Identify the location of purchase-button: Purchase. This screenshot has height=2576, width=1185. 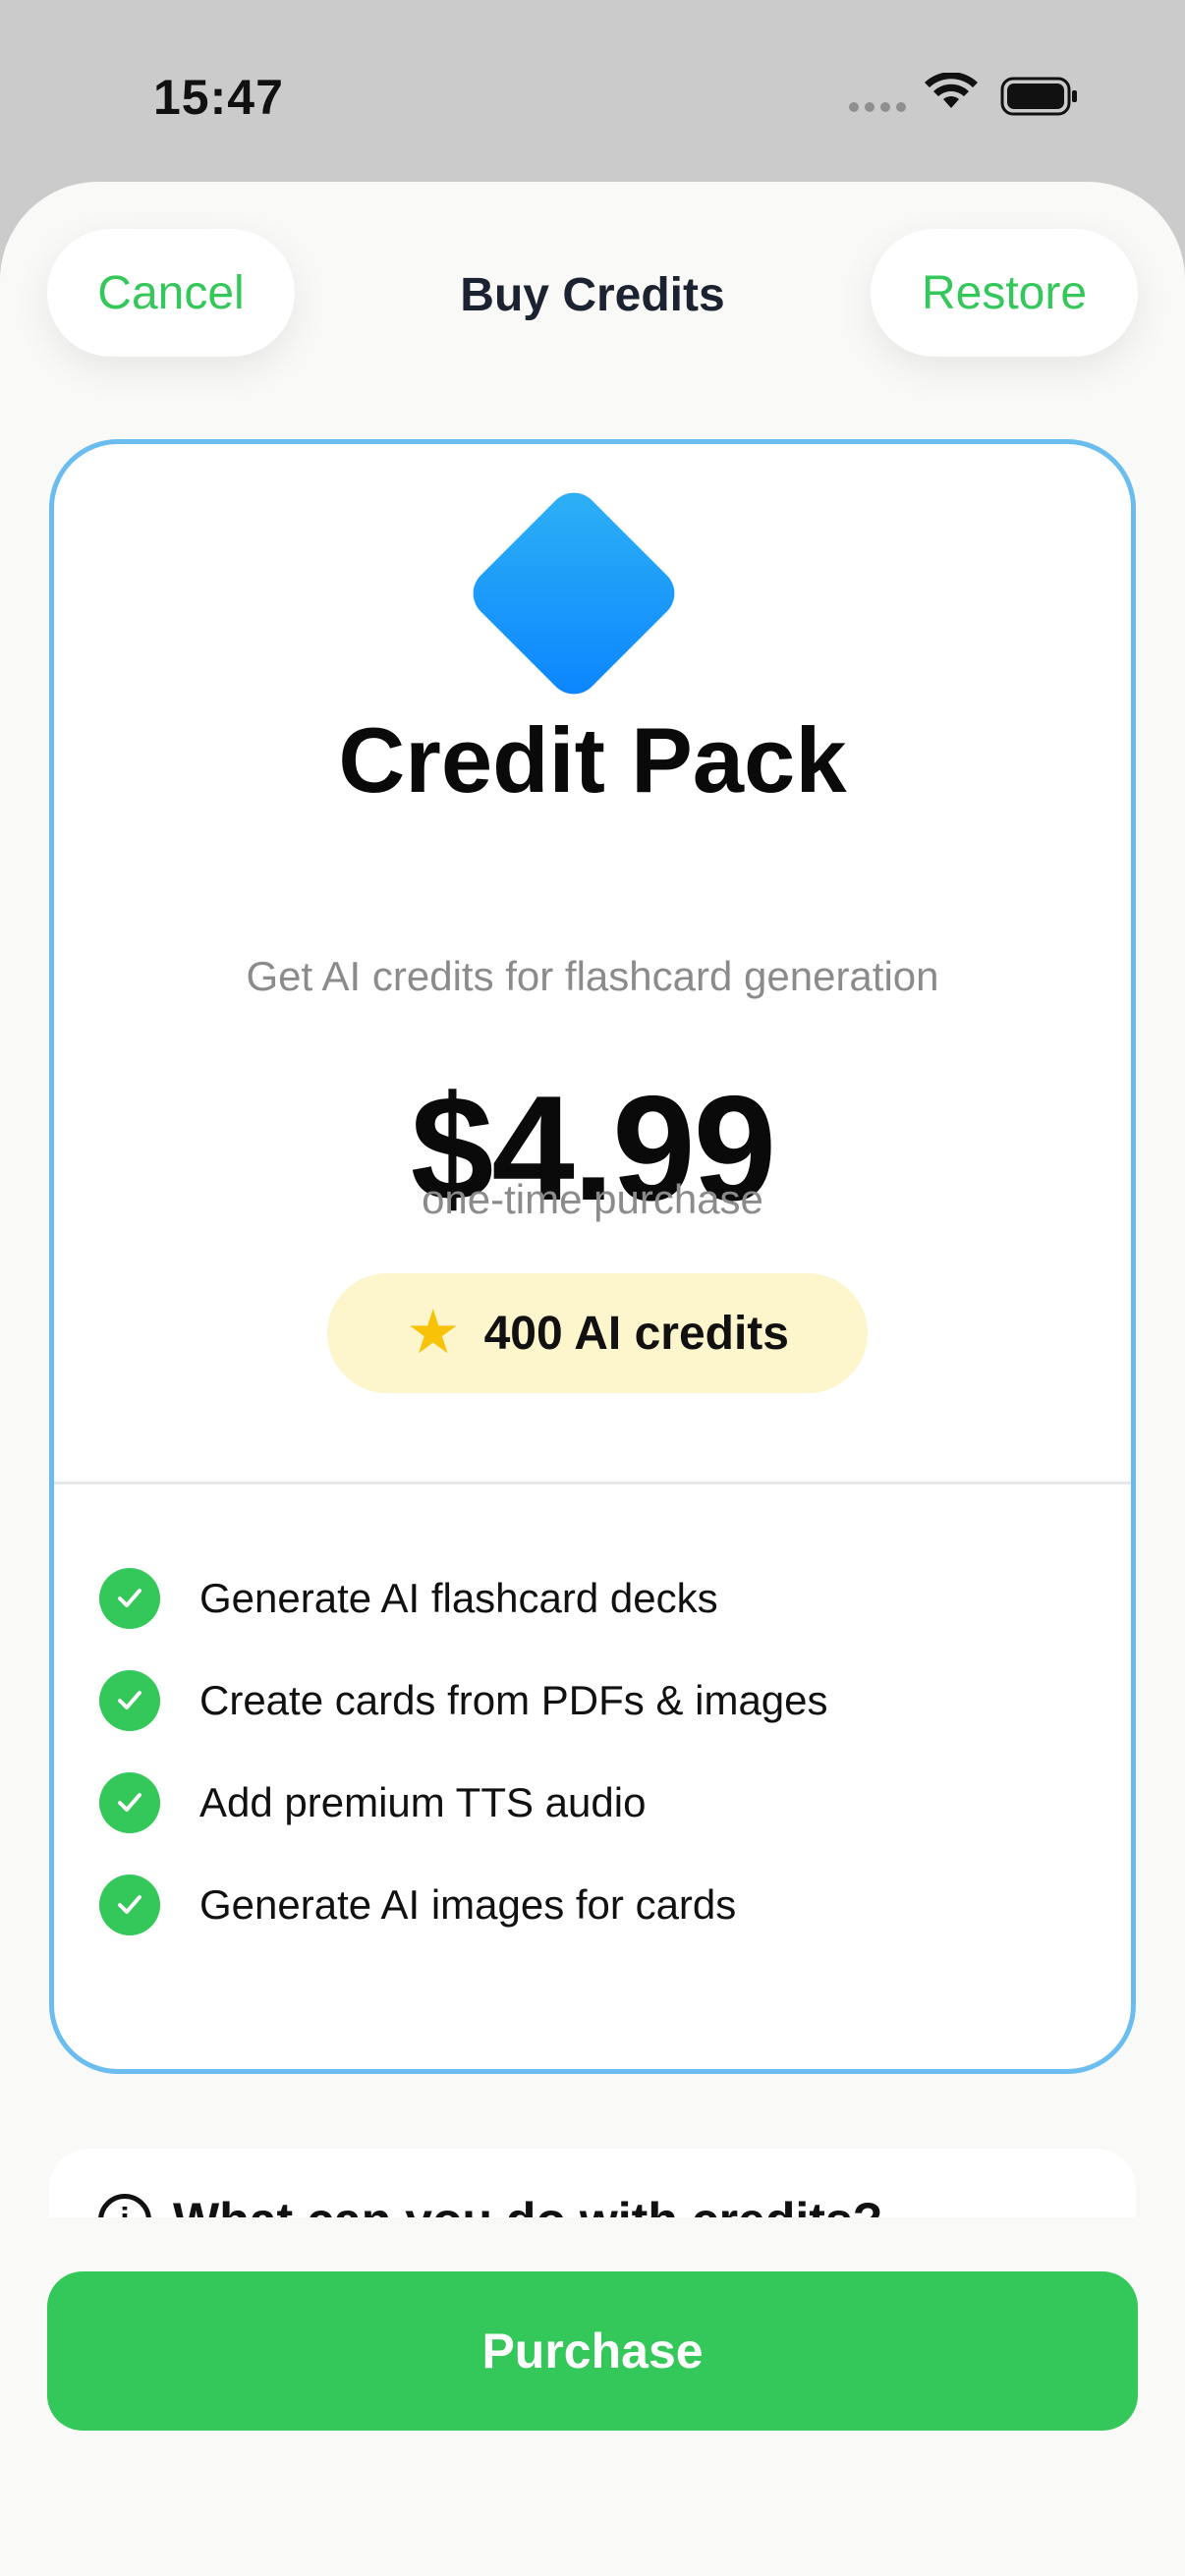
(592, 2351).